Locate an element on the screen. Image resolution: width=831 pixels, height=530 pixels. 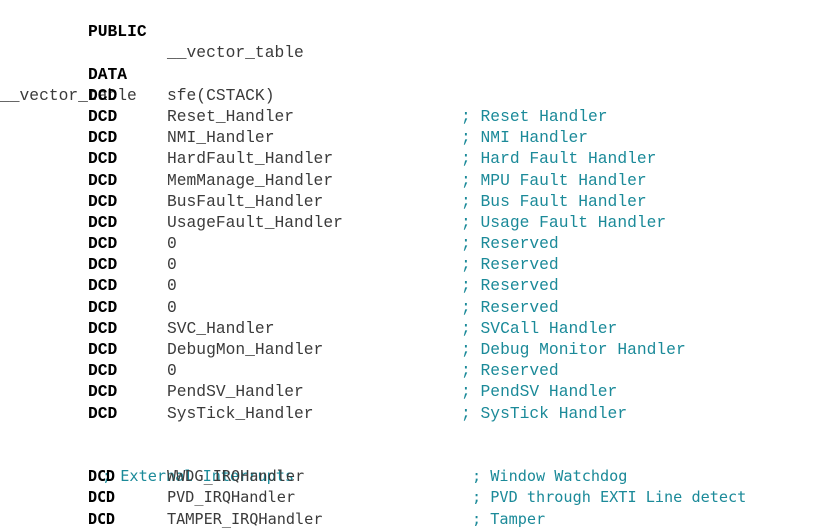
vector-comment: ; NMI Handler is located at coordinates (525, 138).